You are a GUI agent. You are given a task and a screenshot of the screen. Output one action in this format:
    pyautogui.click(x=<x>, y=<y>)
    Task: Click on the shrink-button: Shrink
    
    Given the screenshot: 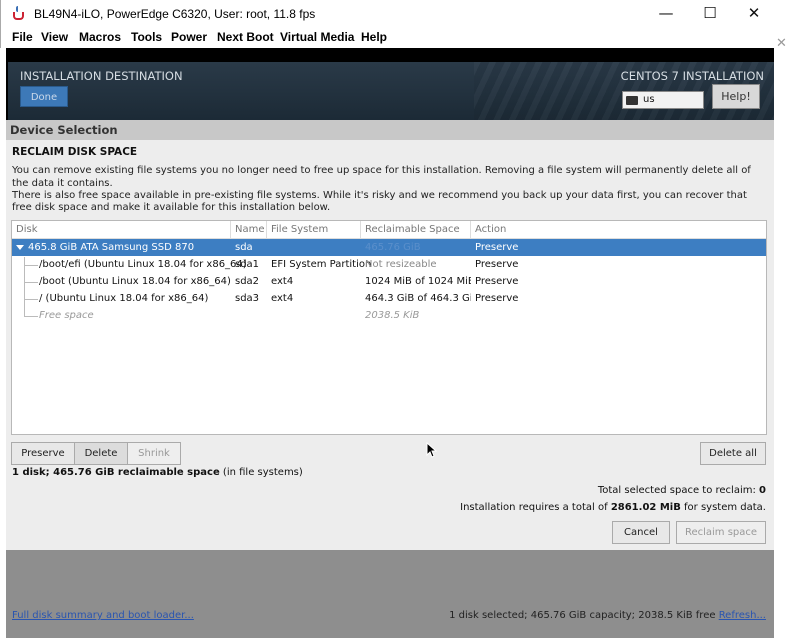 What is the action you would take?
    pyautogui.click(x=154, y=453)
    